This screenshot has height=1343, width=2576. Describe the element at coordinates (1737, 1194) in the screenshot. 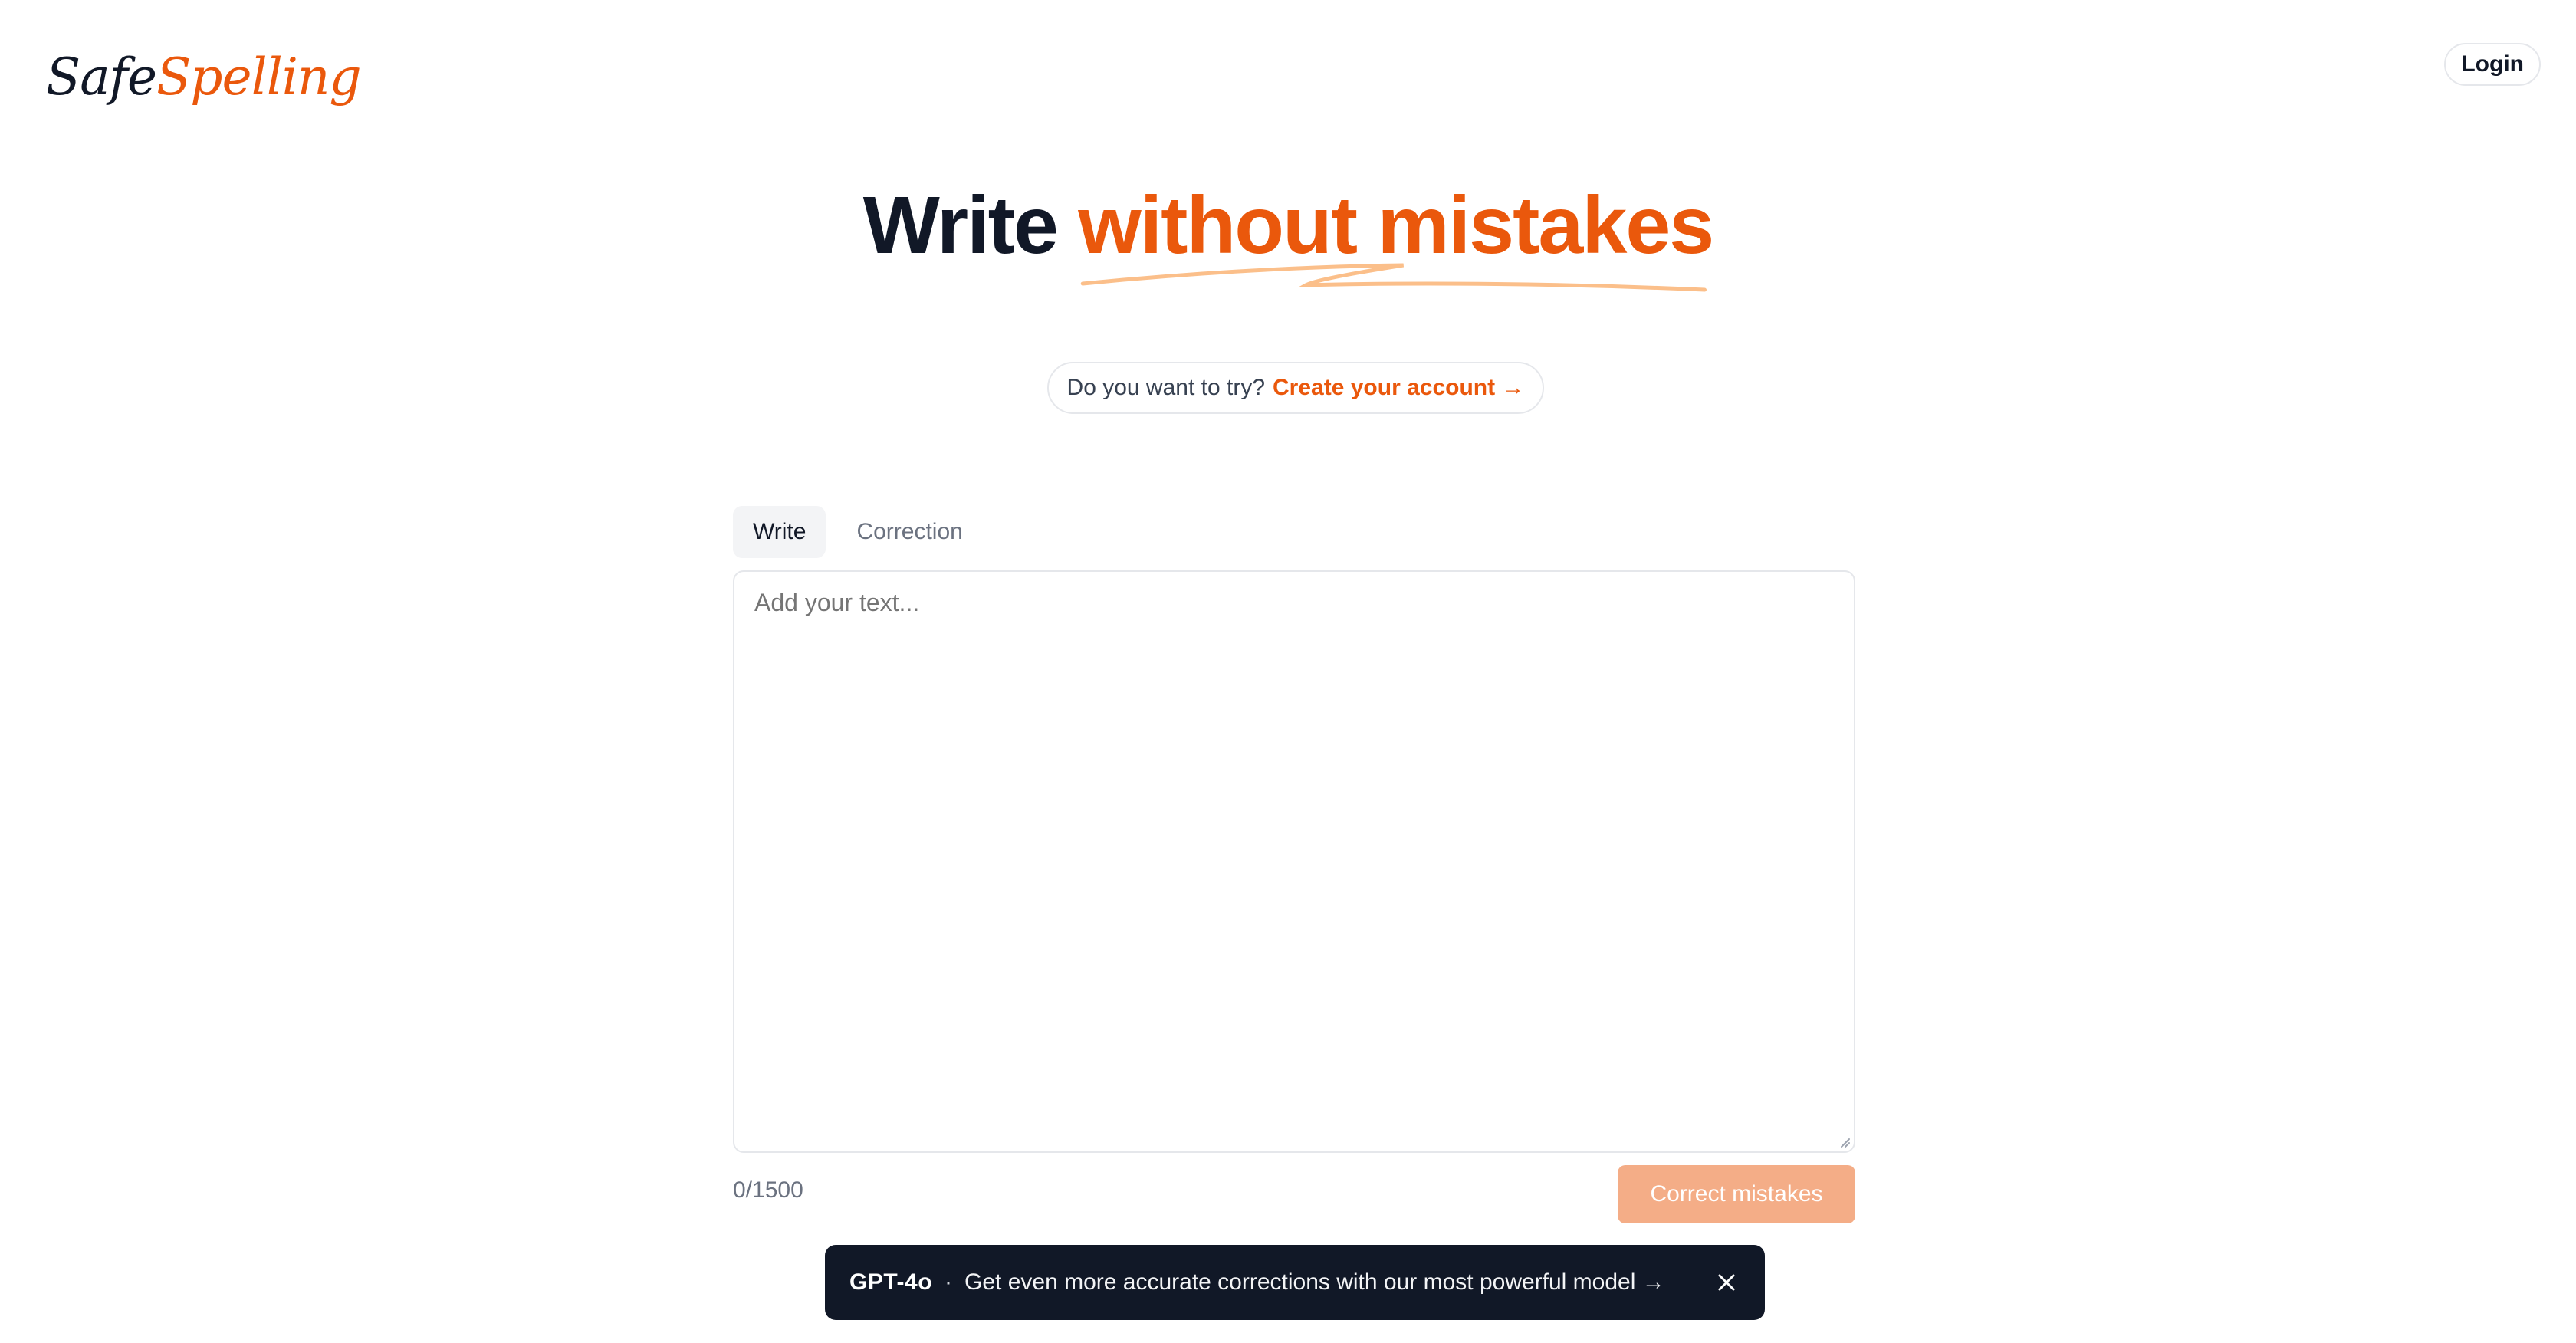

I see `correct-mistakes-button: Correct mistakes` at that location.